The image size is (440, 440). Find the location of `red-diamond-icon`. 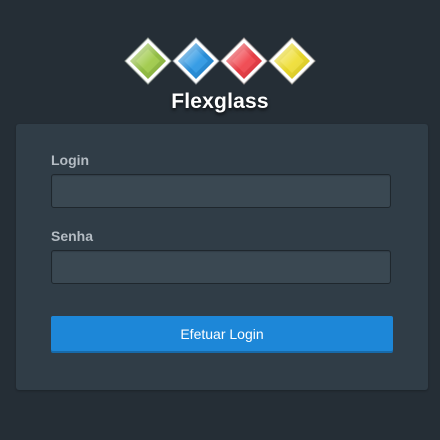

red-diamond-icon is located at coordinates (244, 61).